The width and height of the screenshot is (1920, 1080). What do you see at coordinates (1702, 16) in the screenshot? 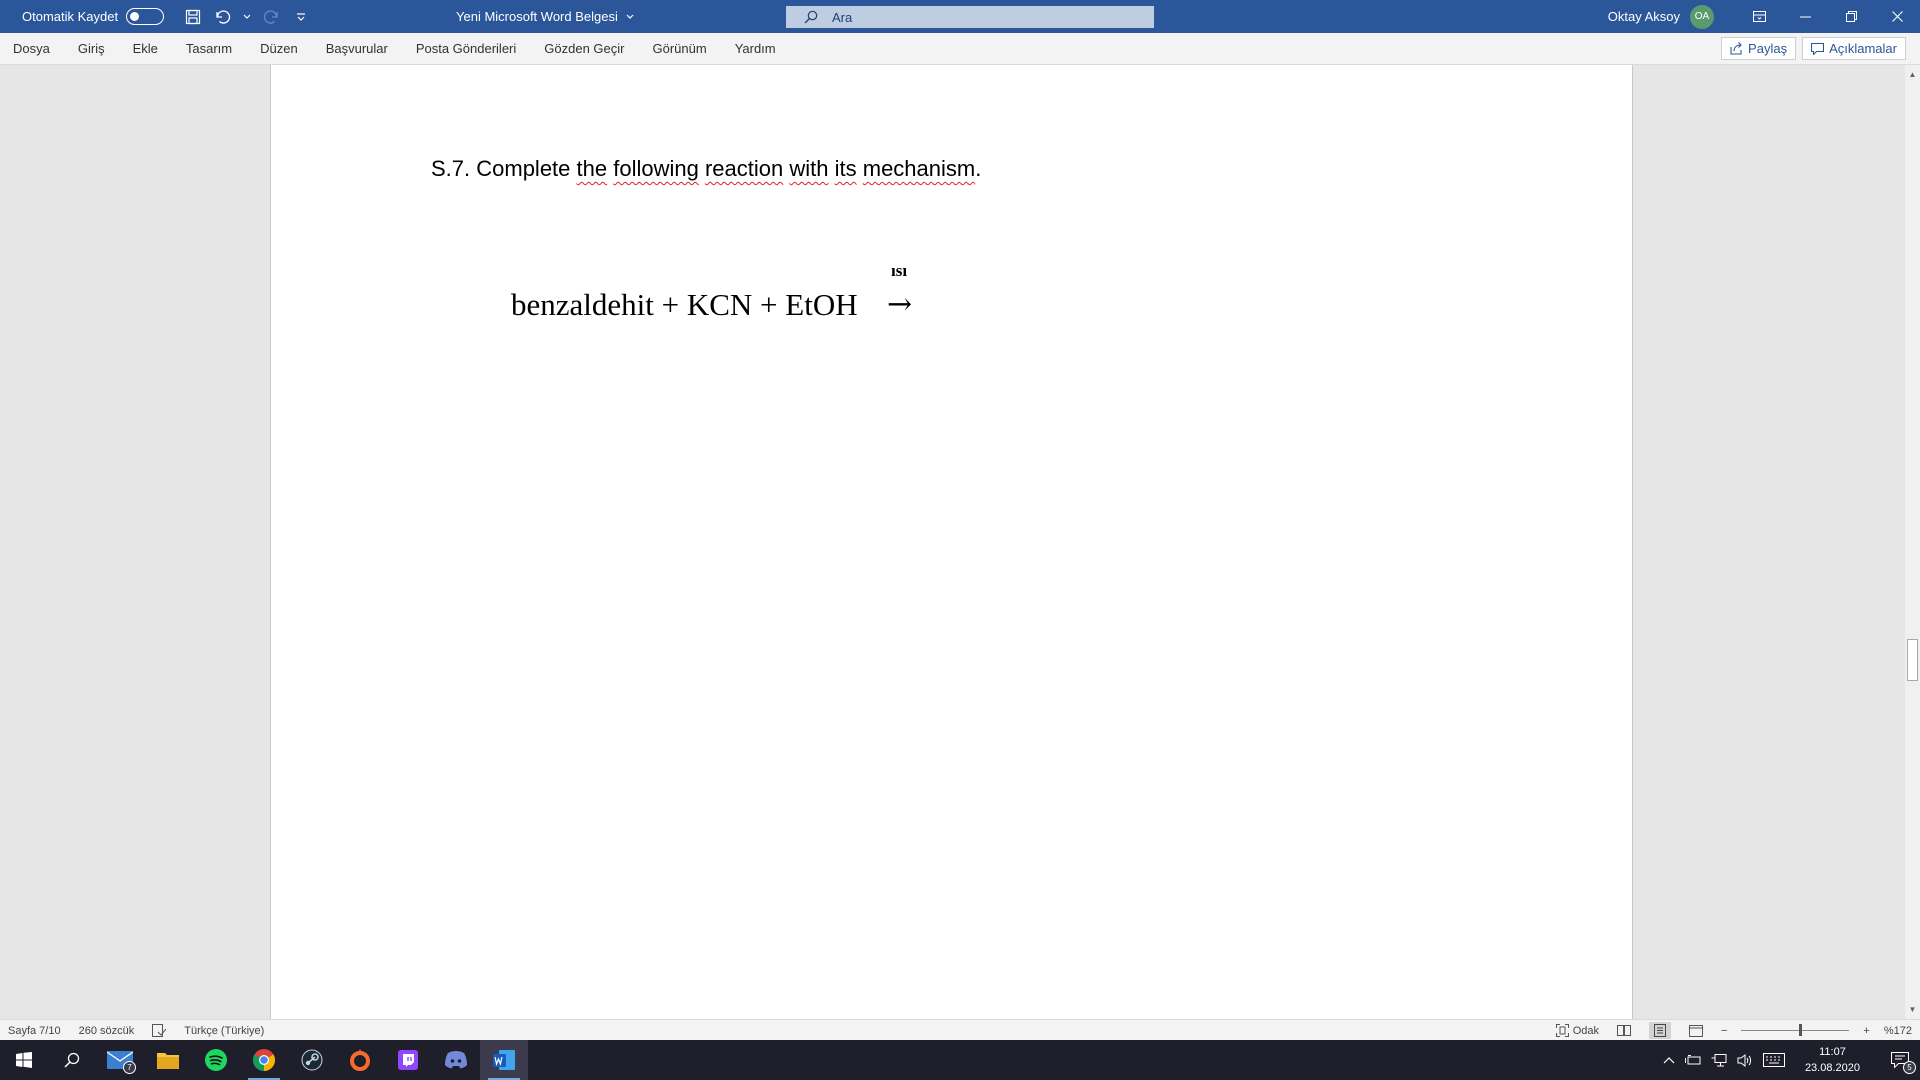
I see `avatar: OA` at bounding box center [1702, 16].